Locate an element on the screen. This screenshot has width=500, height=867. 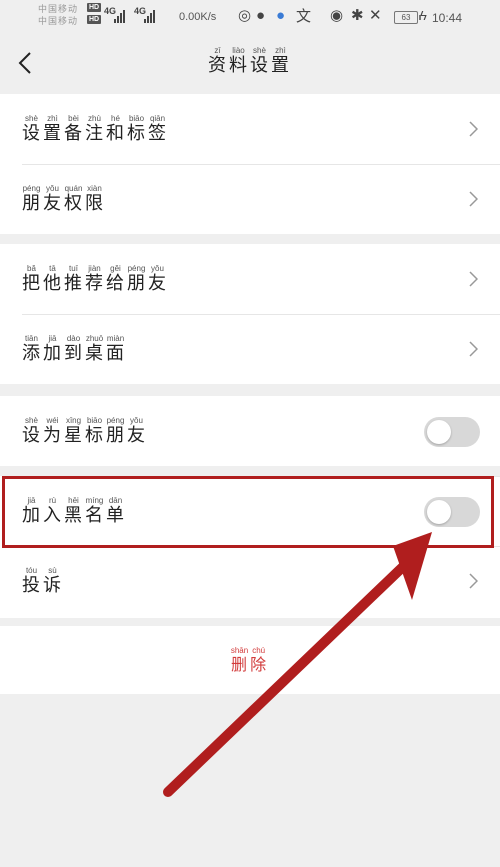
ruby-char: 星xīng is located at coordinates (73, 431).